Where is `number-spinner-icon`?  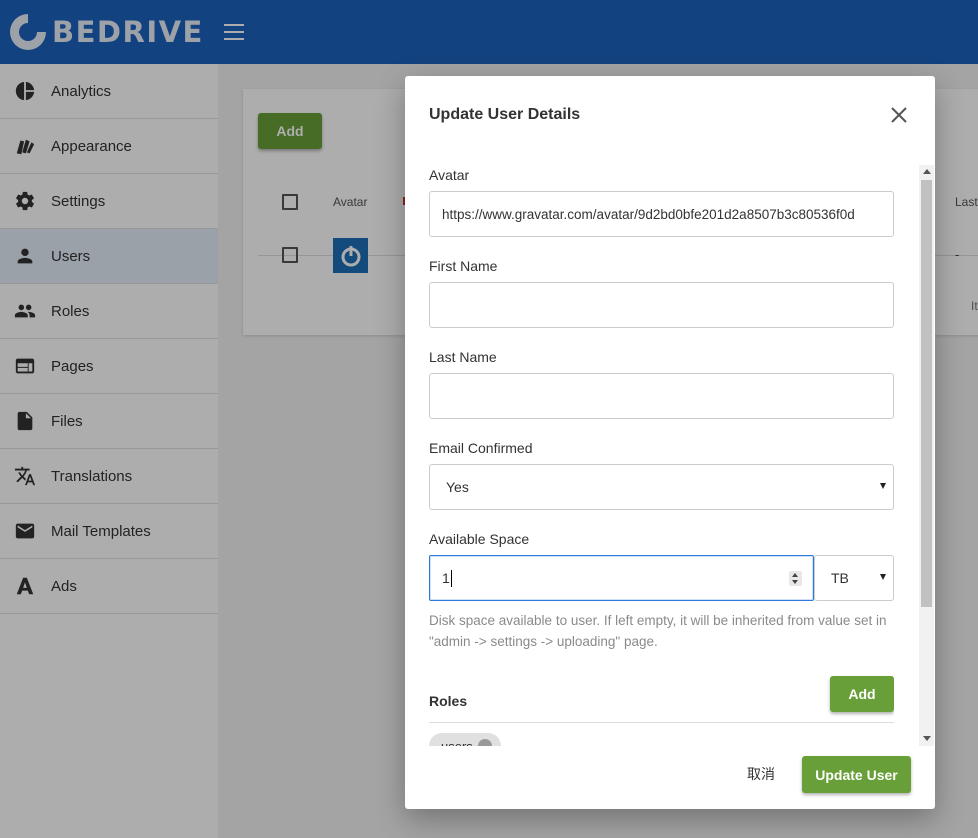 number-spinner-icon is located at coordinates (795, 578).